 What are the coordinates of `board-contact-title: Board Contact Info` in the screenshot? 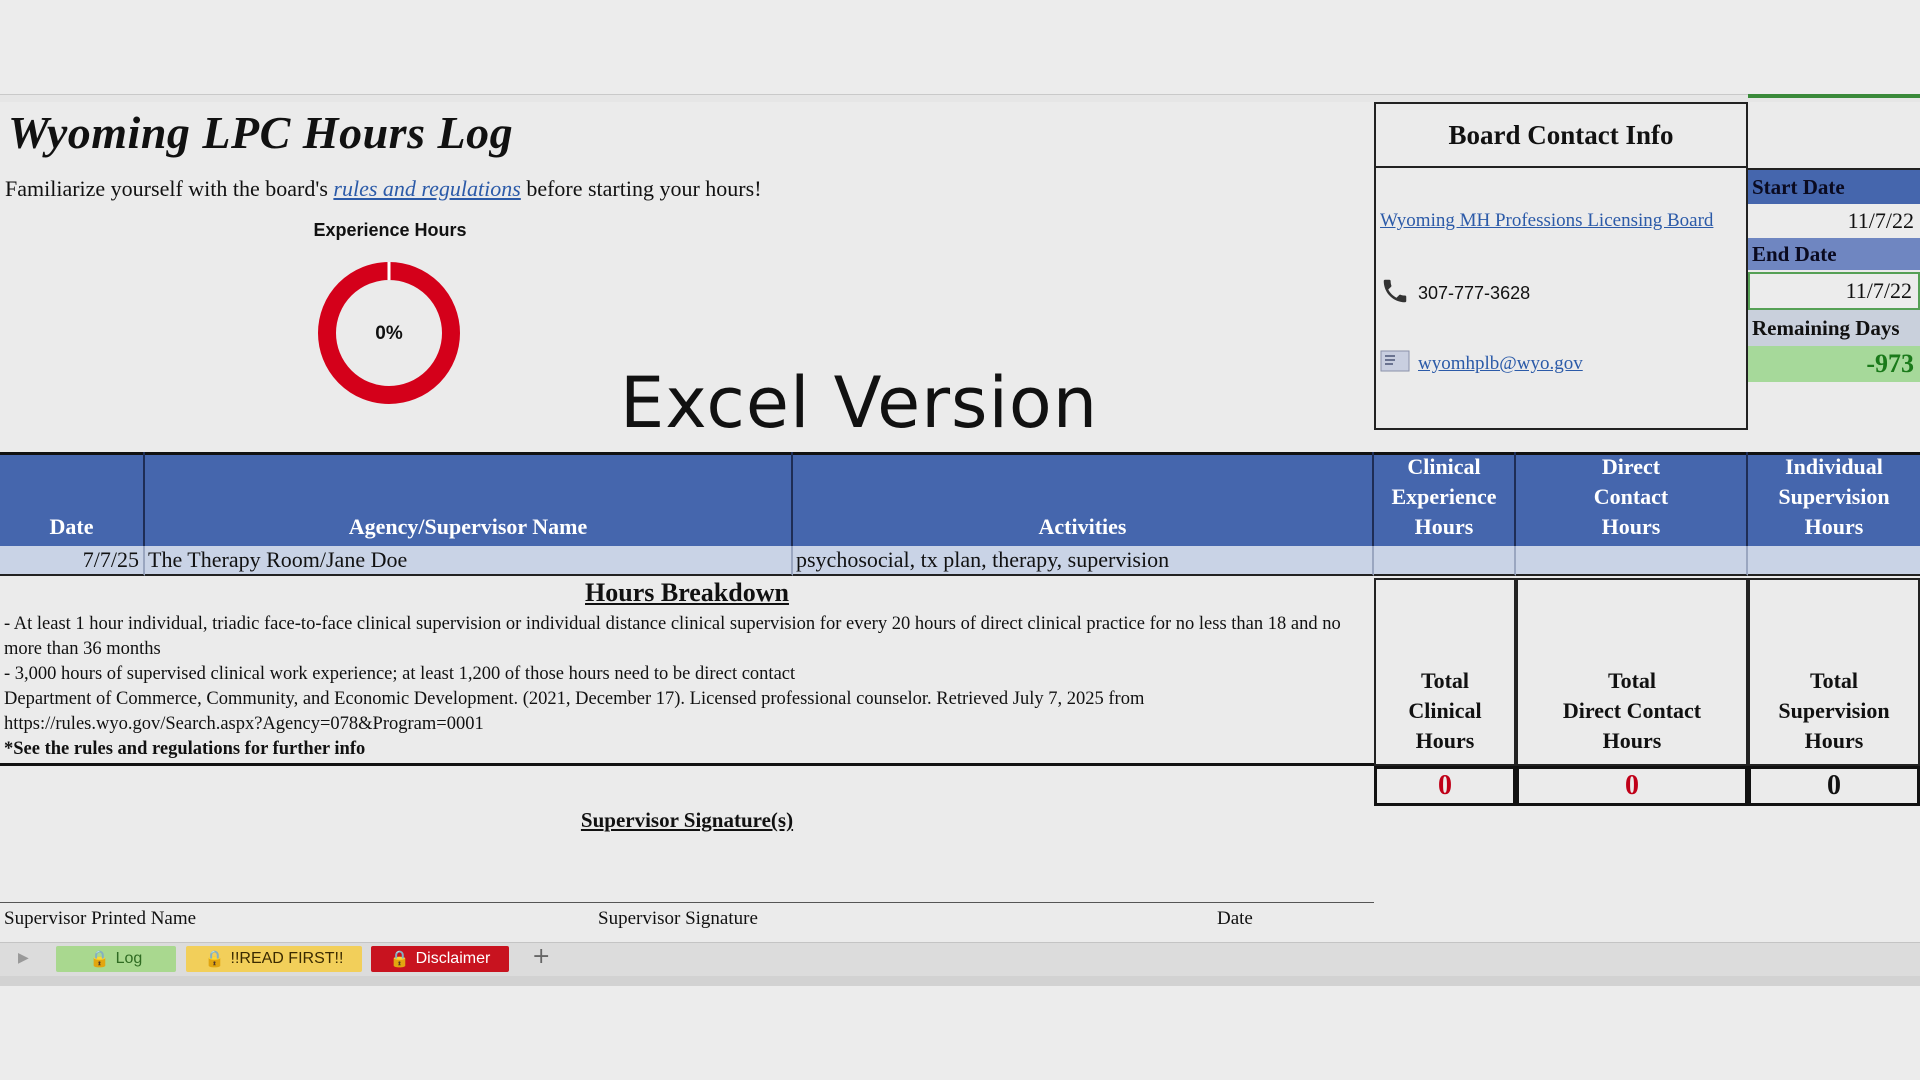 It's located at (1561, 135).